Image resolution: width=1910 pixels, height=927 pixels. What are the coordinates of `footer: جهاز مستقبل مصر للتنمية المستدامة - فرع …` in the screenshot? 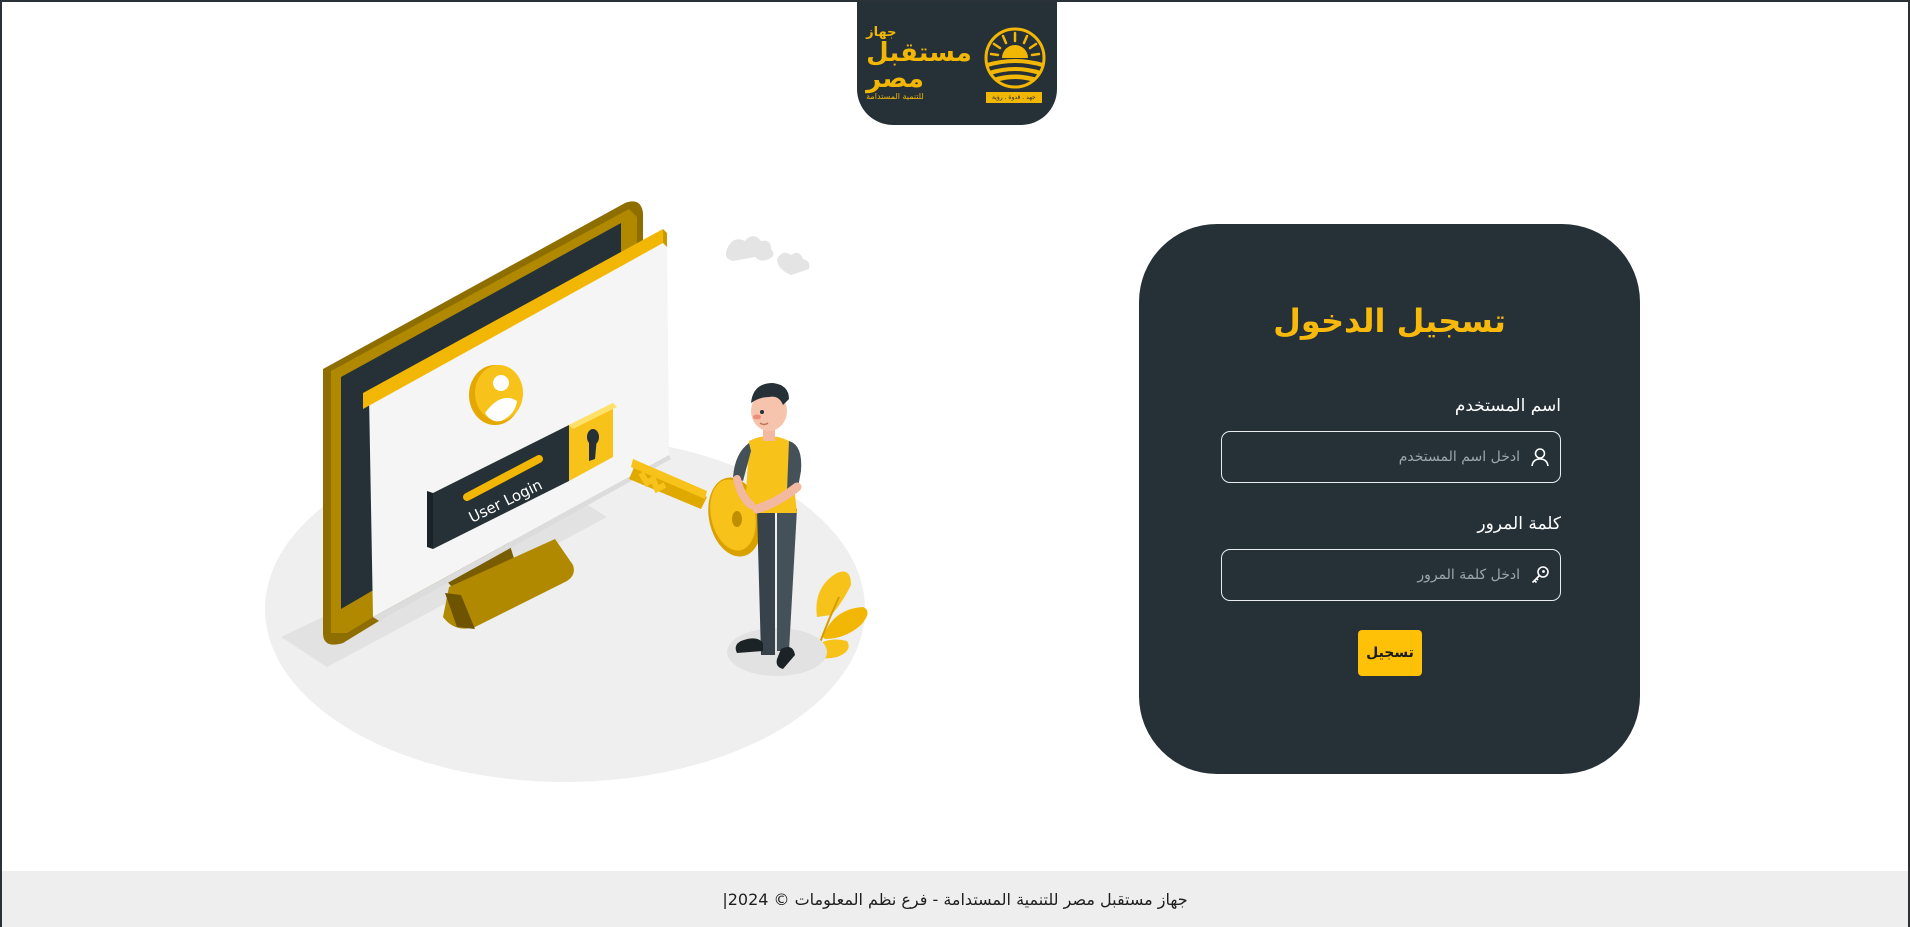 It's located at (955, 899).